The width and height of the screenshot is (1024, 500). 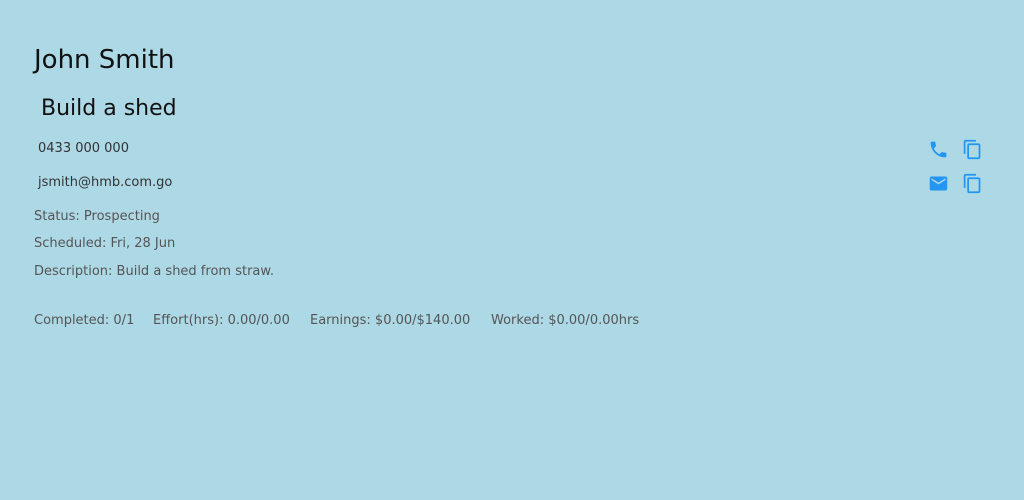 What do you see at coordinates (938, 183) in the screenshot?
I see `email-icon` at bounding box center [938, 183].